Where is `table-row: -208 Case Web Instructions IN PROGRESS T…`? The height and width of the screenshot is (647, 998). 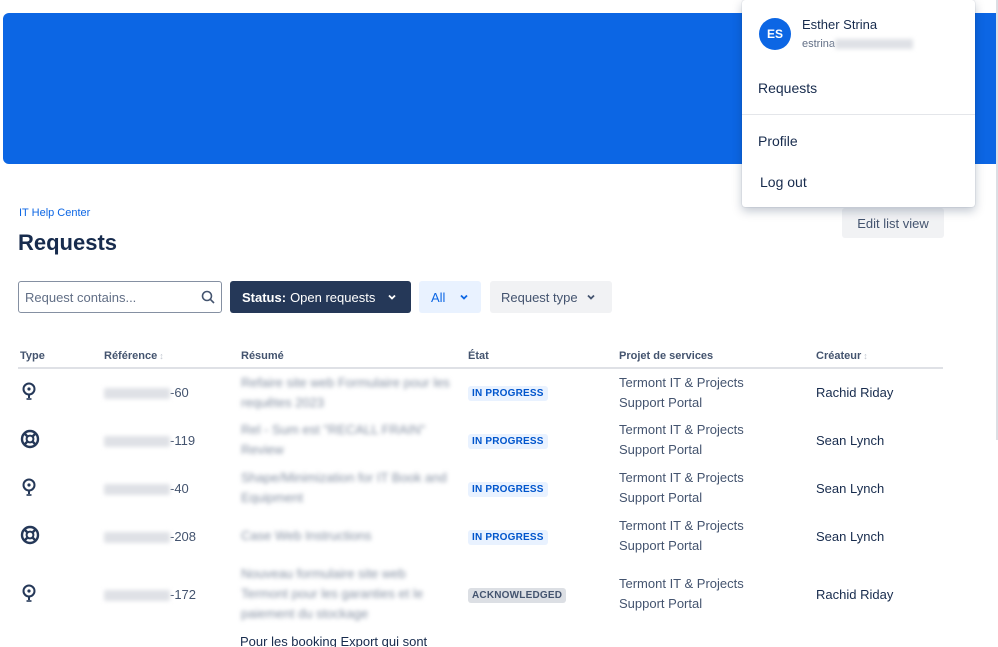 table-row: -208 Case Web Instructions IN PROGRESS T… is located at coordinates (480, 536).